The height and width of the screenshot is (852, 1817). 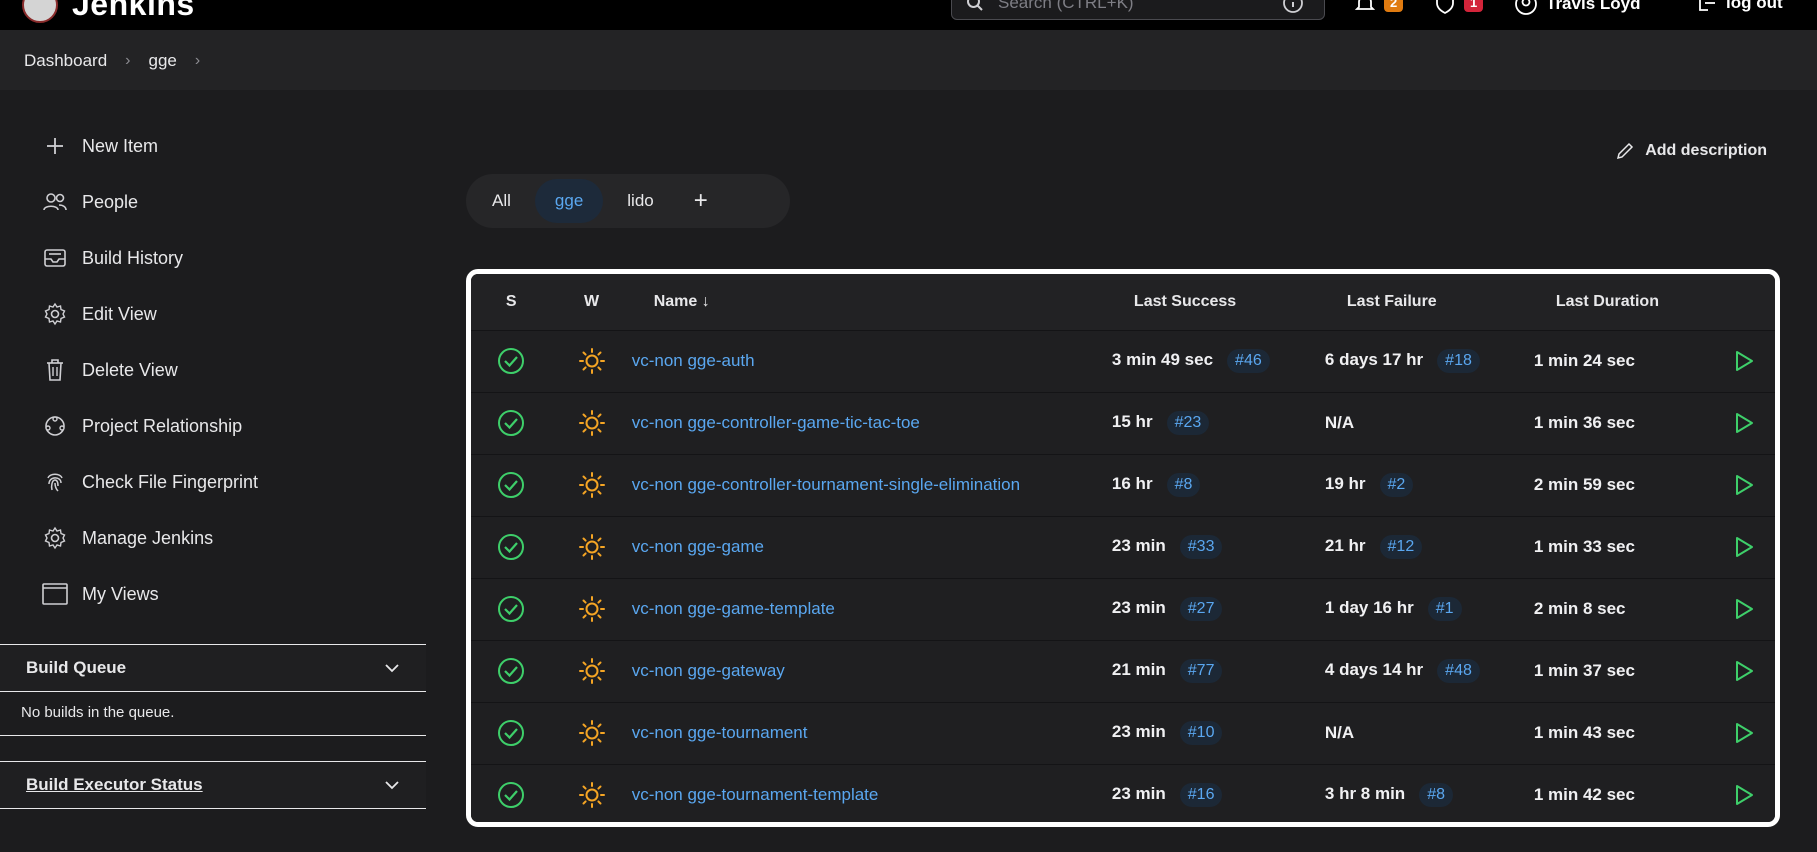 What do you see at coordinates (1201, 795) in the screenshot?
I see `last-success-build-link: #16` at bounding box center [1201, 795].